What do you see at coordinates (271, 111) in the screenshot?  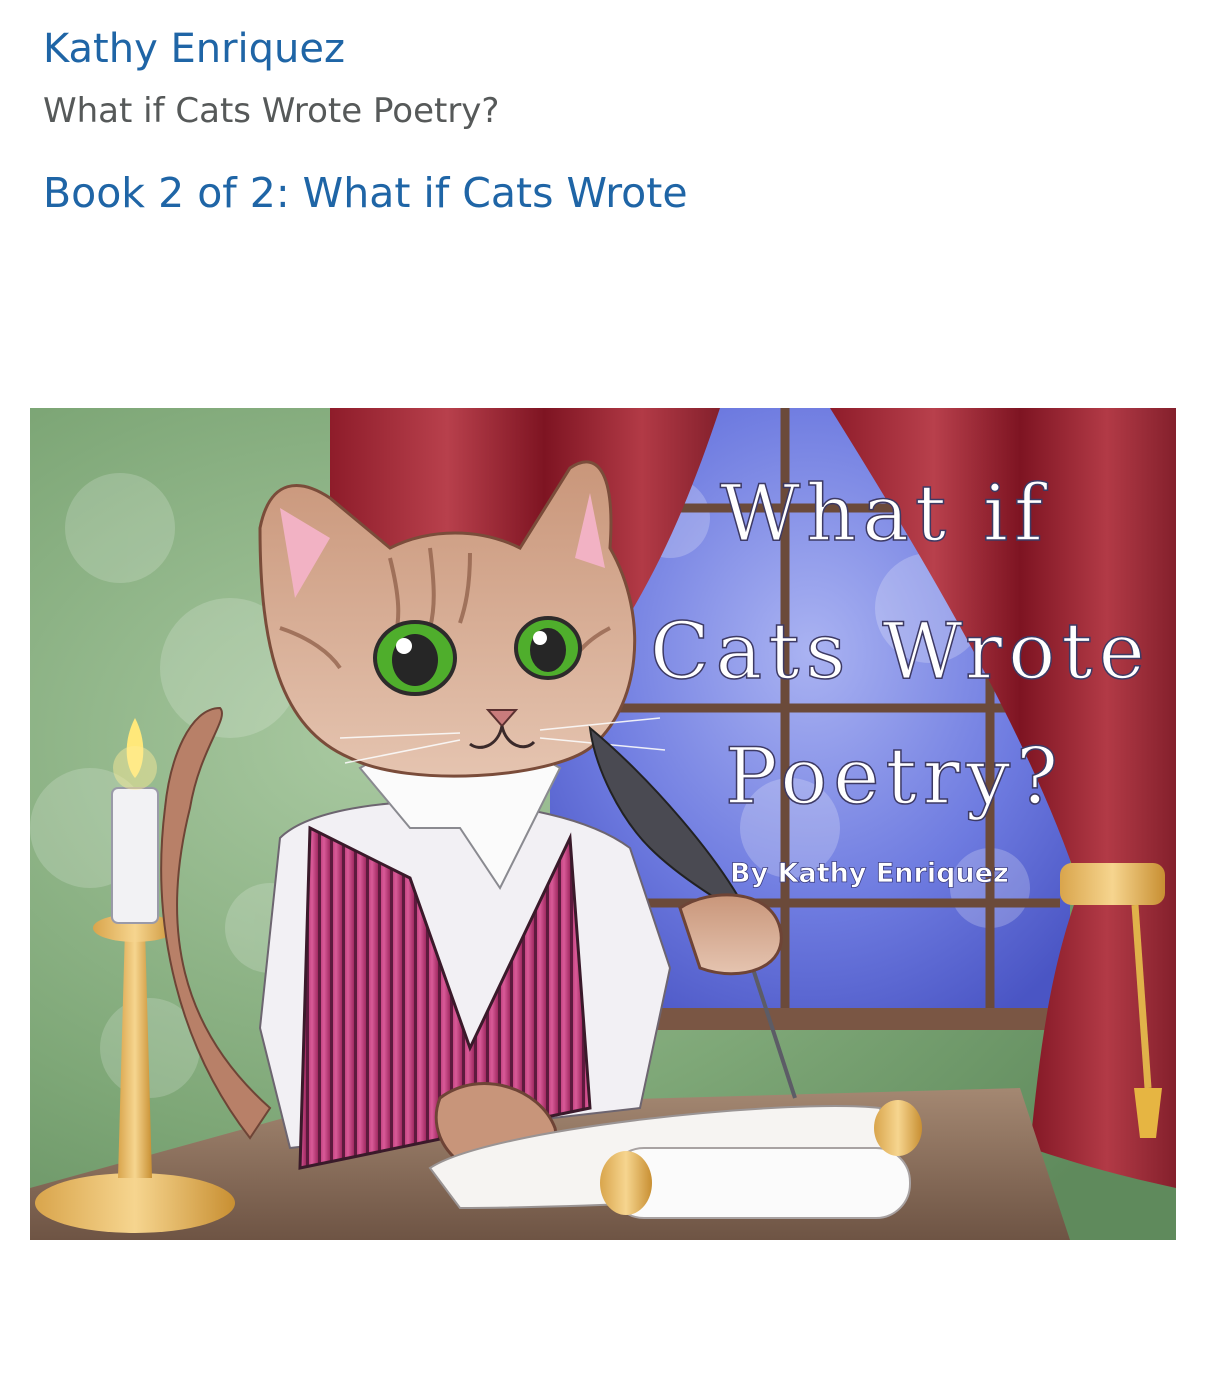 I see `book-title: What if Cats Wrote Poetry?` at bounding box center [271, 111].